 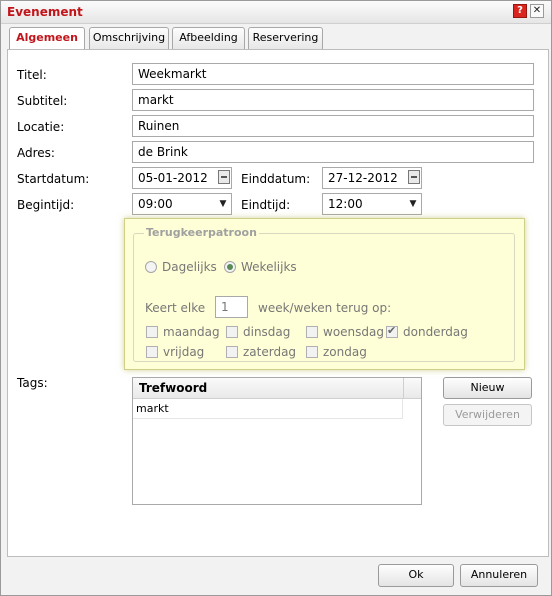 I want to click on tab-algemeen: Algemeen, so click(x=47, y=38).